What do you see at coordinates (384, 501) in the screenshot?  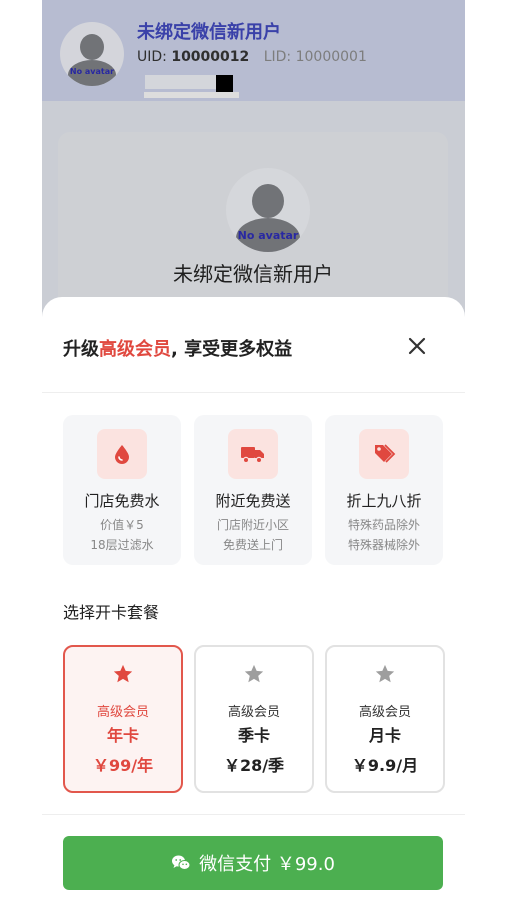 I see `benefit-title: 折上九八折` at bounding box center [384, 501].